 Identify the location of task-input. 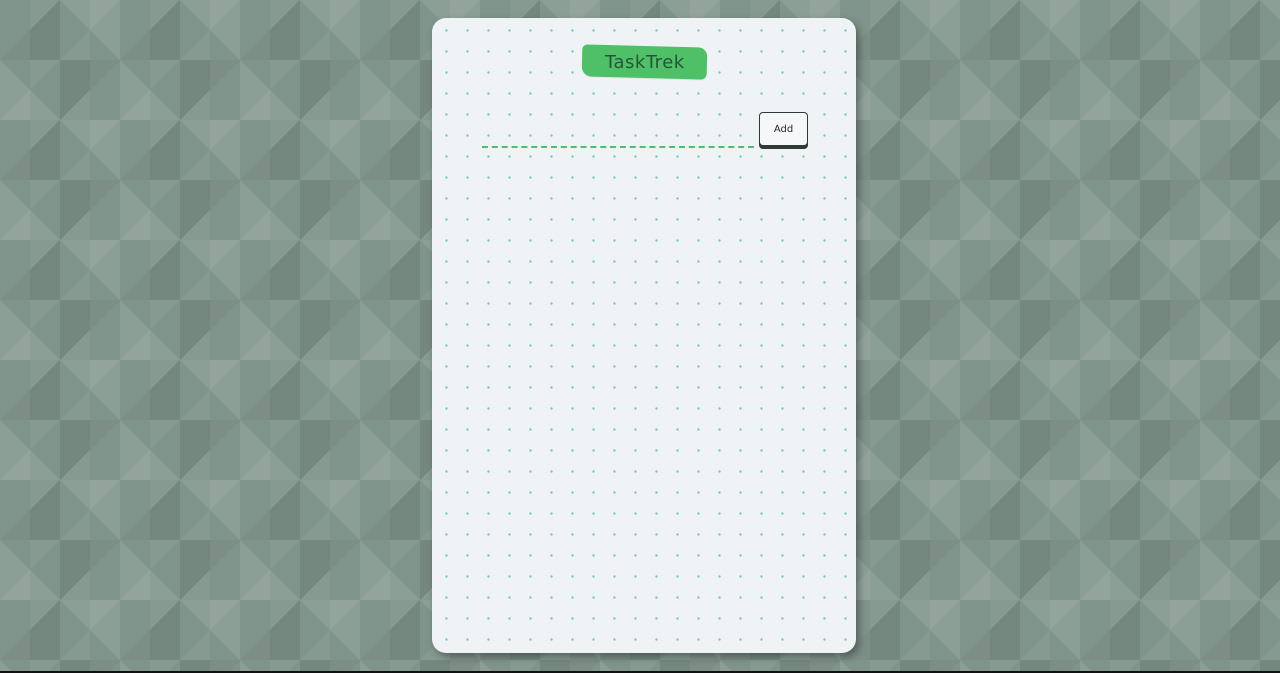
(618, 137).